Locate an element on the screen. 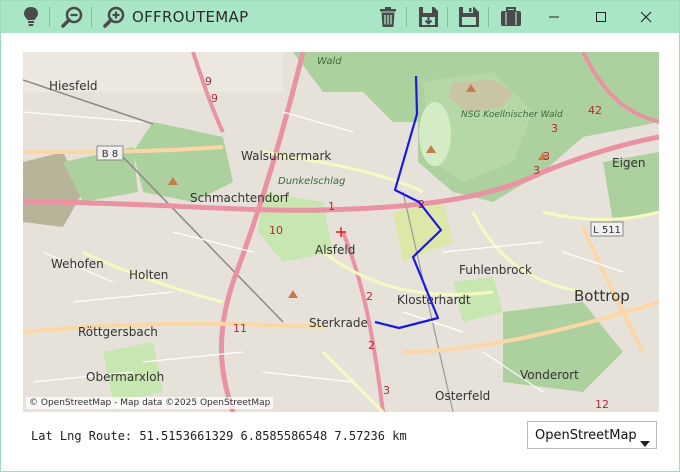 The image size is (680, 472). tile-source-value: OpenStreetMap is located at coordinates (586, 435).